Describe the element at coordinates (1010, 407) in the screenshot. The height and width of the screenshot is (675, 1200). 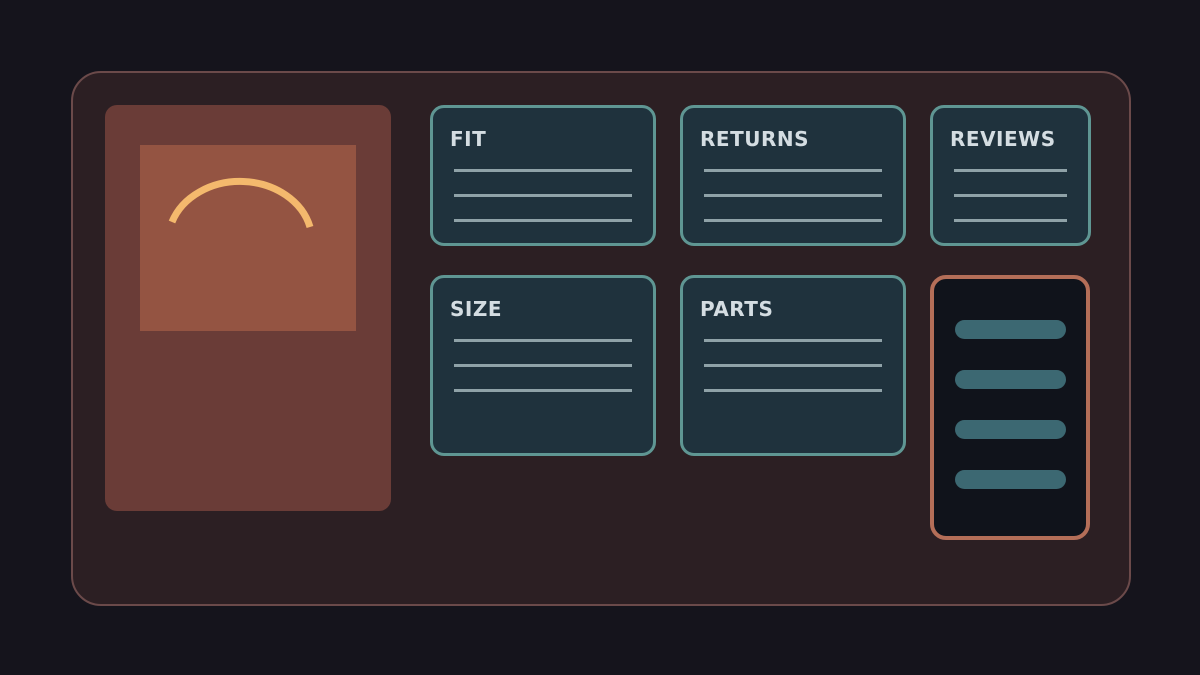
I see `menu-panel` at that location.